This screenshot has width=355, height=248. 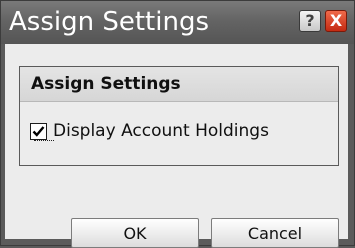 I want to click on display-account-holdings-checkbox, so click(x=38, y=131).